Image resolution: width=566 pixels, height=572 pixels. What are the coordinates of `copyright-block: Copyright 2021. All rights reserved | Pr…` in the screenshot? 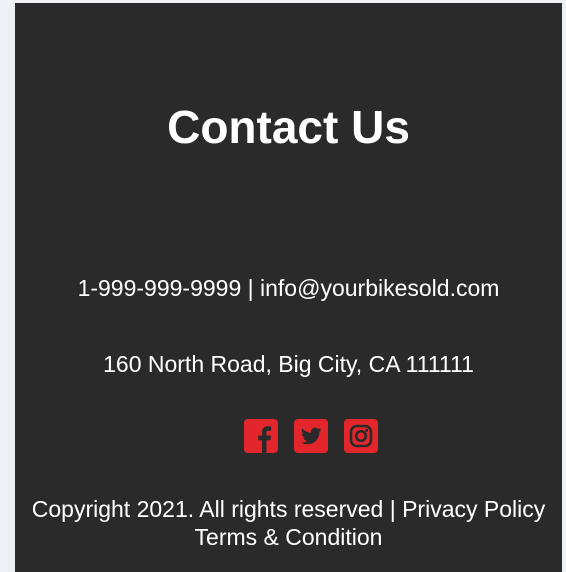 It's located at (288, 523).